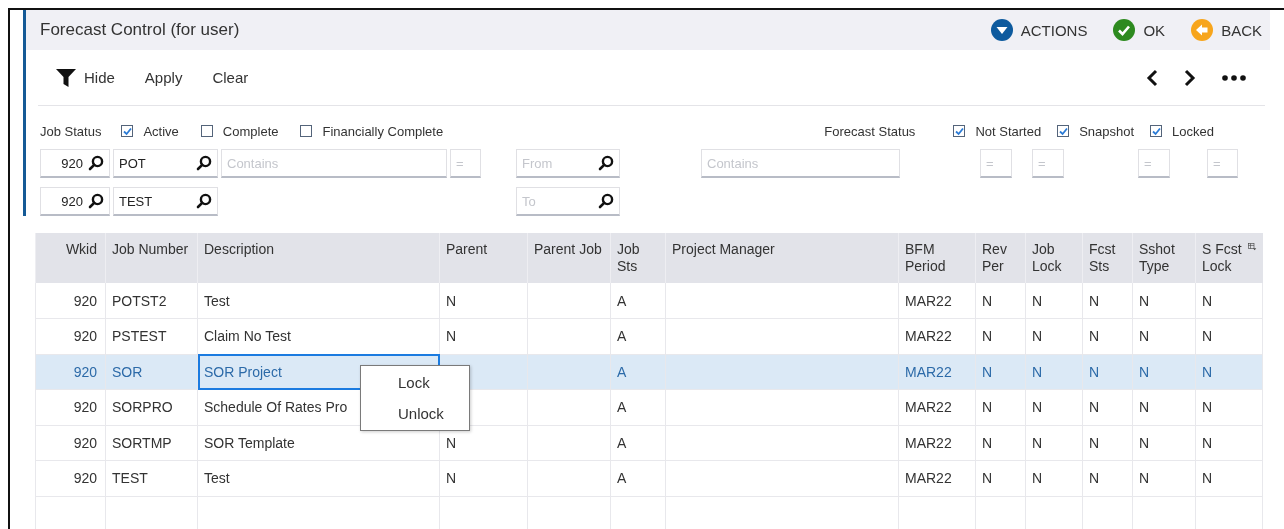 This screenshot has height=529, width=1284. What do you see at coordinates (85, 77) in the screenshot?
I see `hide-filter-button: Hide` at bounding box center [85, 77].